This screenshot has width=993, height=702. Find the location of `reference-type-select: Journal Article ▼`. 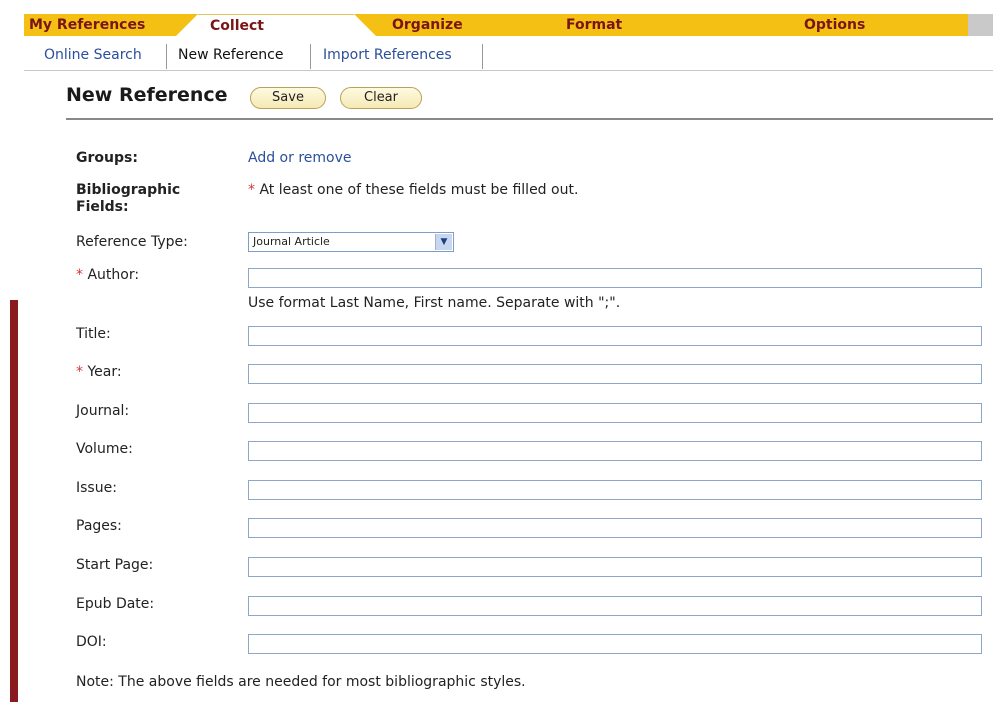

reference-type-select: Journal Article ▼ is located at coordinates (351, 242).